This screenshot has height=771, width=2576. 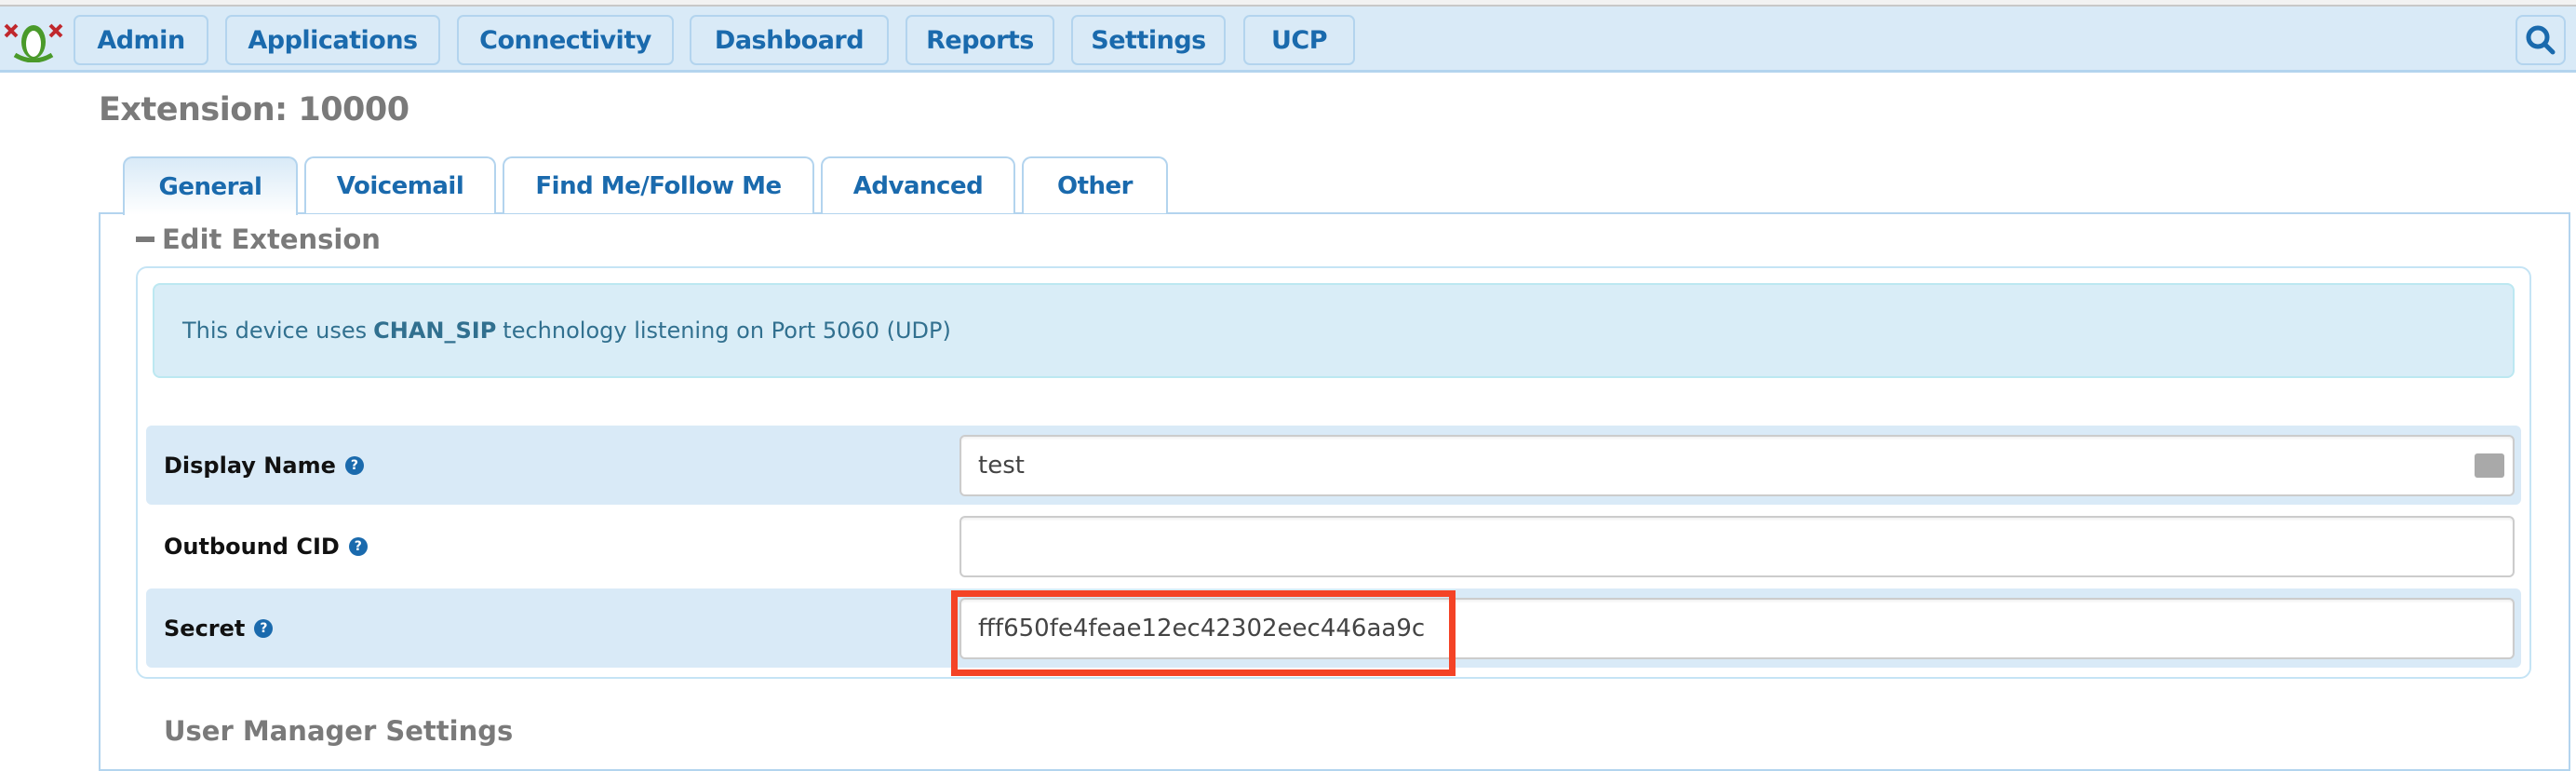 I want to click on browser-strip, so click(x=1288, y=3).